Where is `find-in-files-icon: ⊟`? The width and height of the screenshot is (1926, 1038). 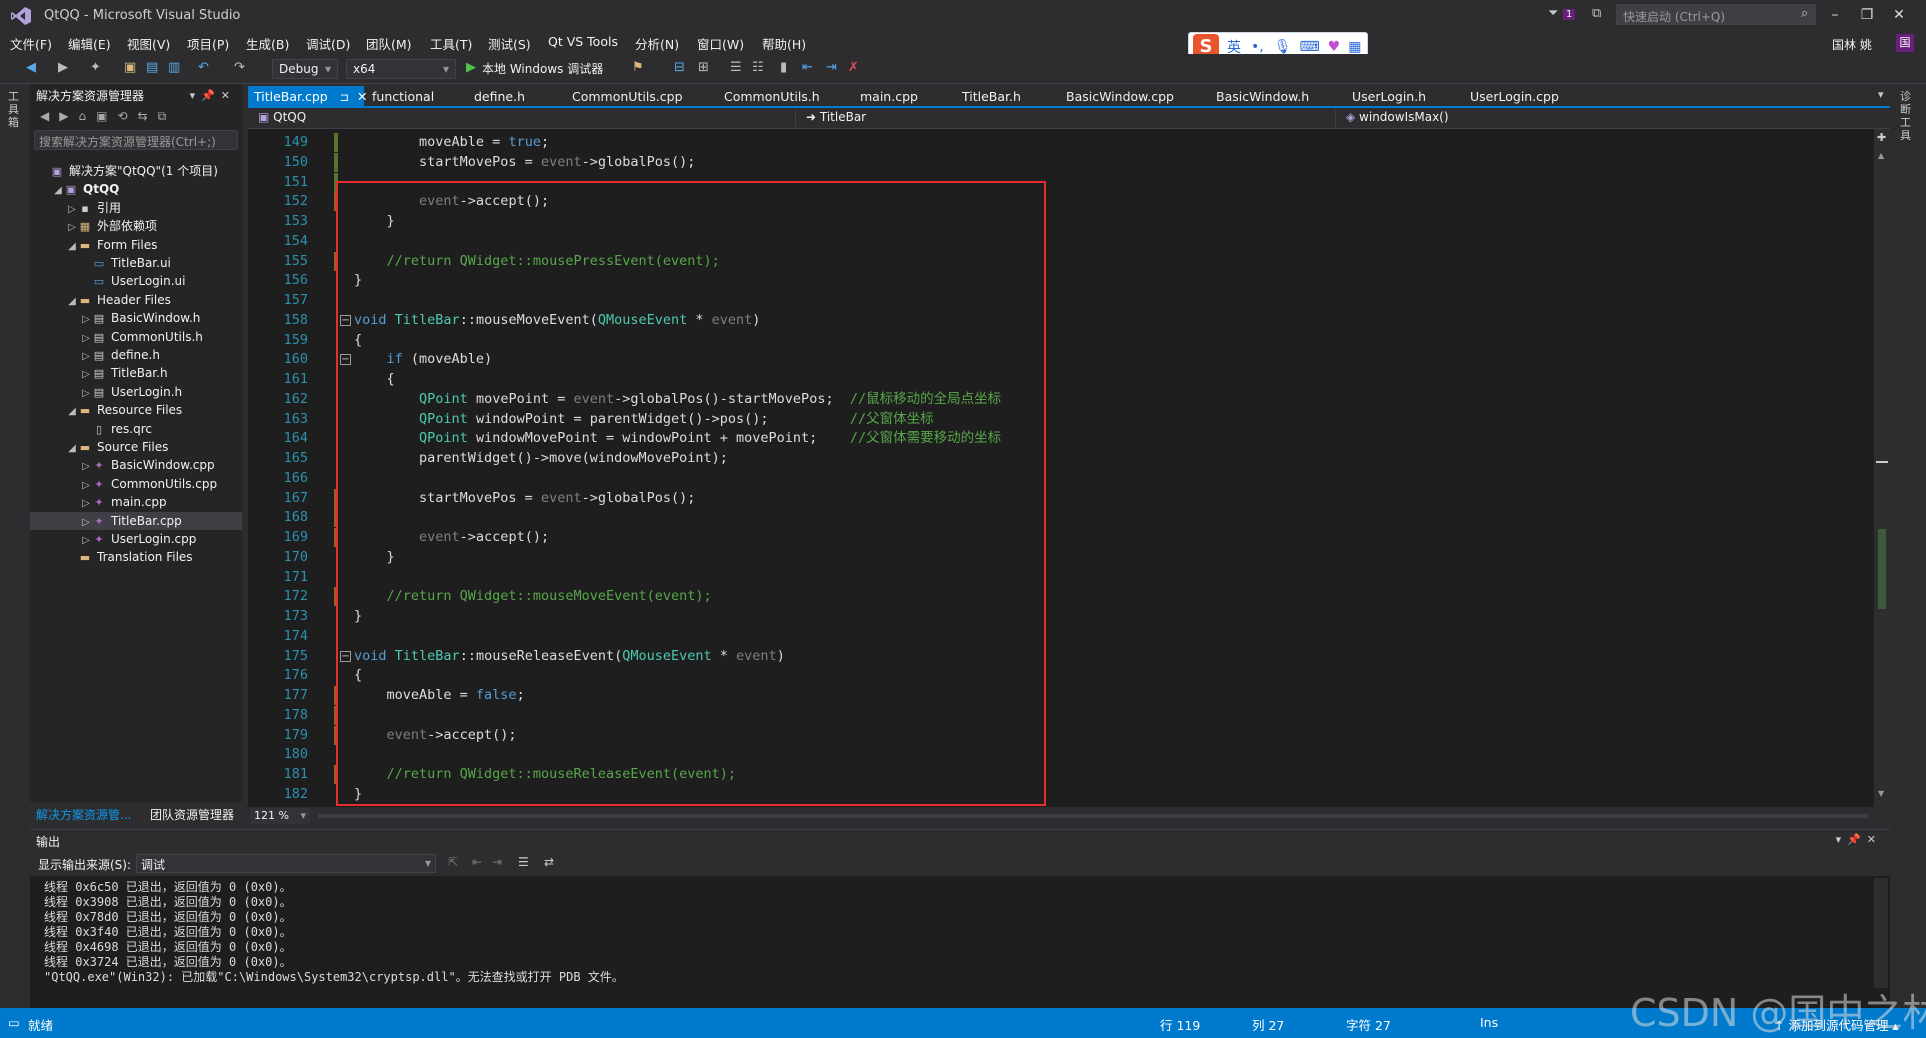
find-in-files-icon: ⊟ is located at coordinates (679, 67).